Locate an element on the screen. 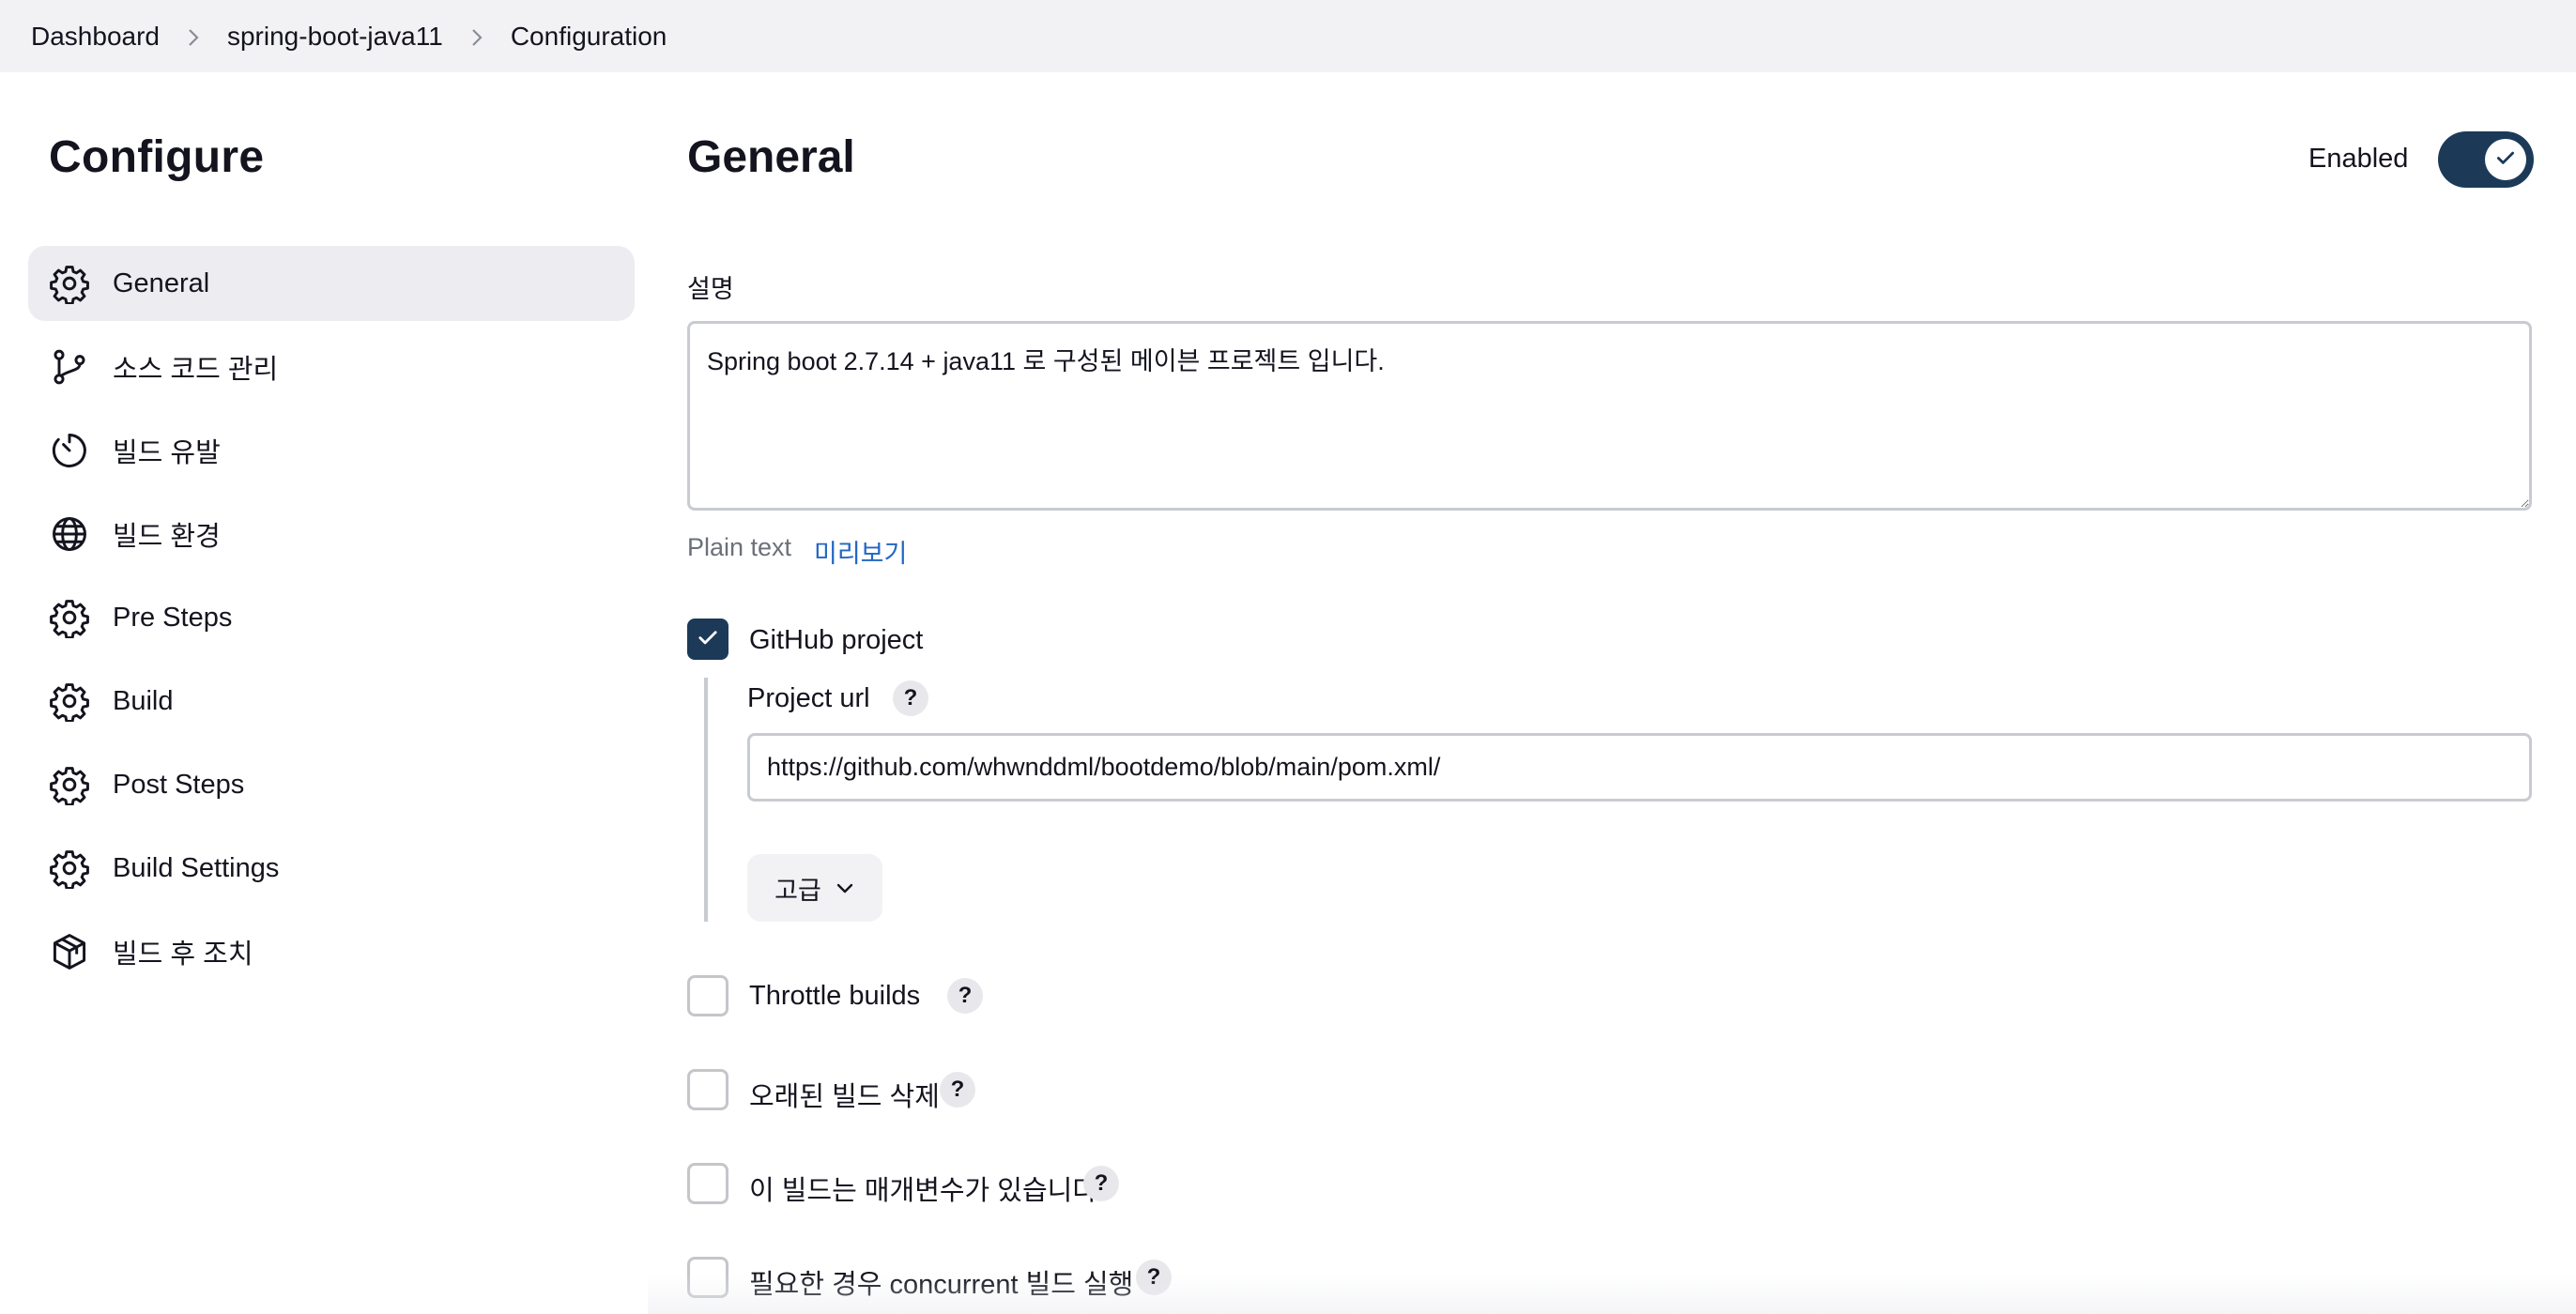 Image resolution: width=2576 pixels, height=1314 pixels. enabled-label: Enabled is located at coordinates (2359, 159).